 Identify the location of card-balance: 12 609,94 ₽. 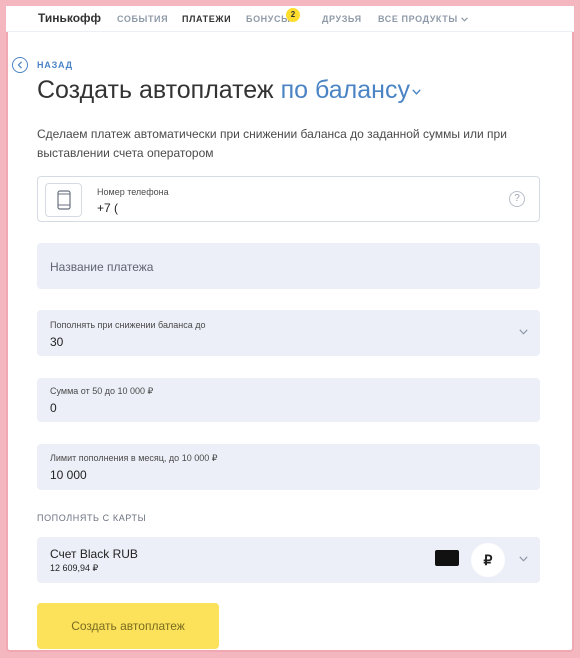
(74, 568).